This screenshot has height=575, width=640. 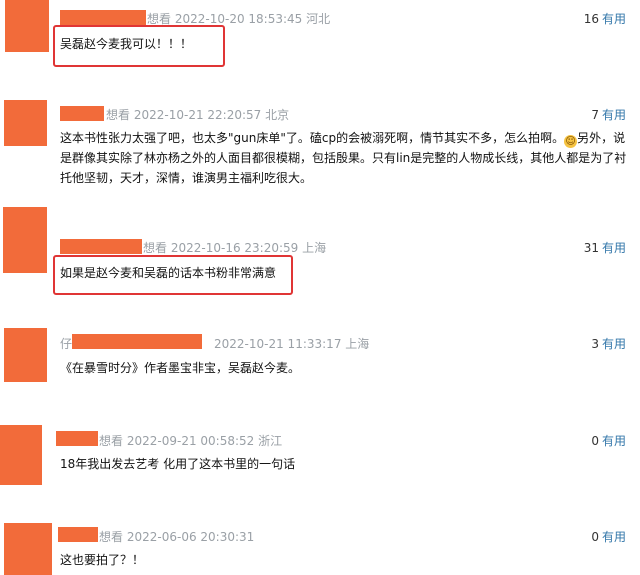 I want to click on location: 浙江, so click(x=270, y=441).